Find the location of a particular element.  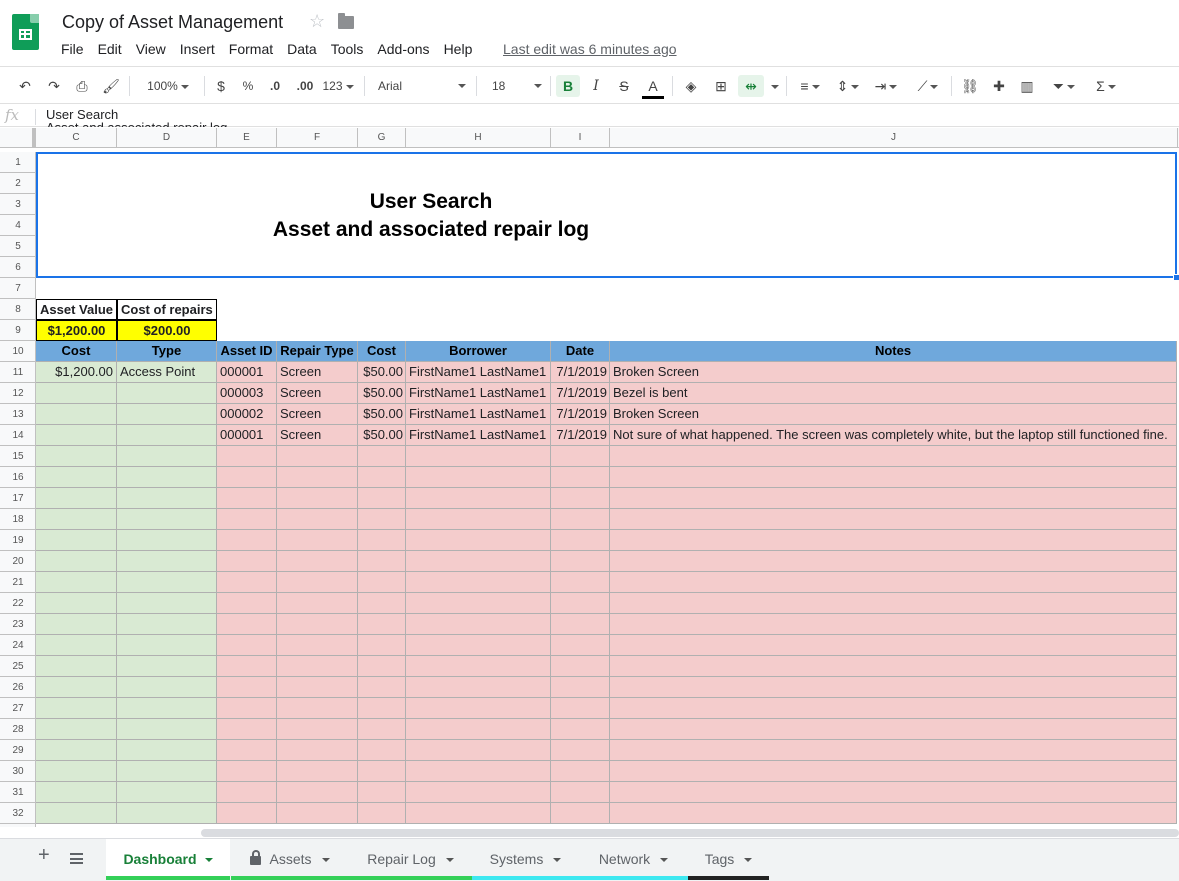

tab-dashboard: Dashboard is located at coordinates (168, 859).